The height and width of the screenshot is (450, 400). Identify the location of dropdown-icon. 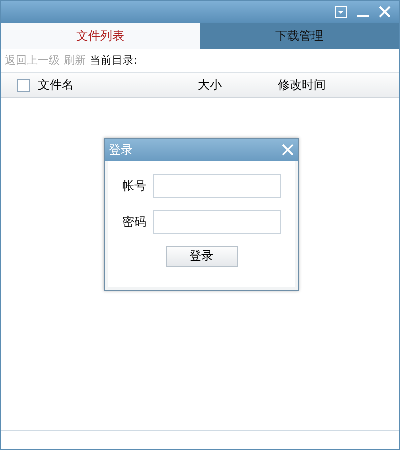
(341, 12).